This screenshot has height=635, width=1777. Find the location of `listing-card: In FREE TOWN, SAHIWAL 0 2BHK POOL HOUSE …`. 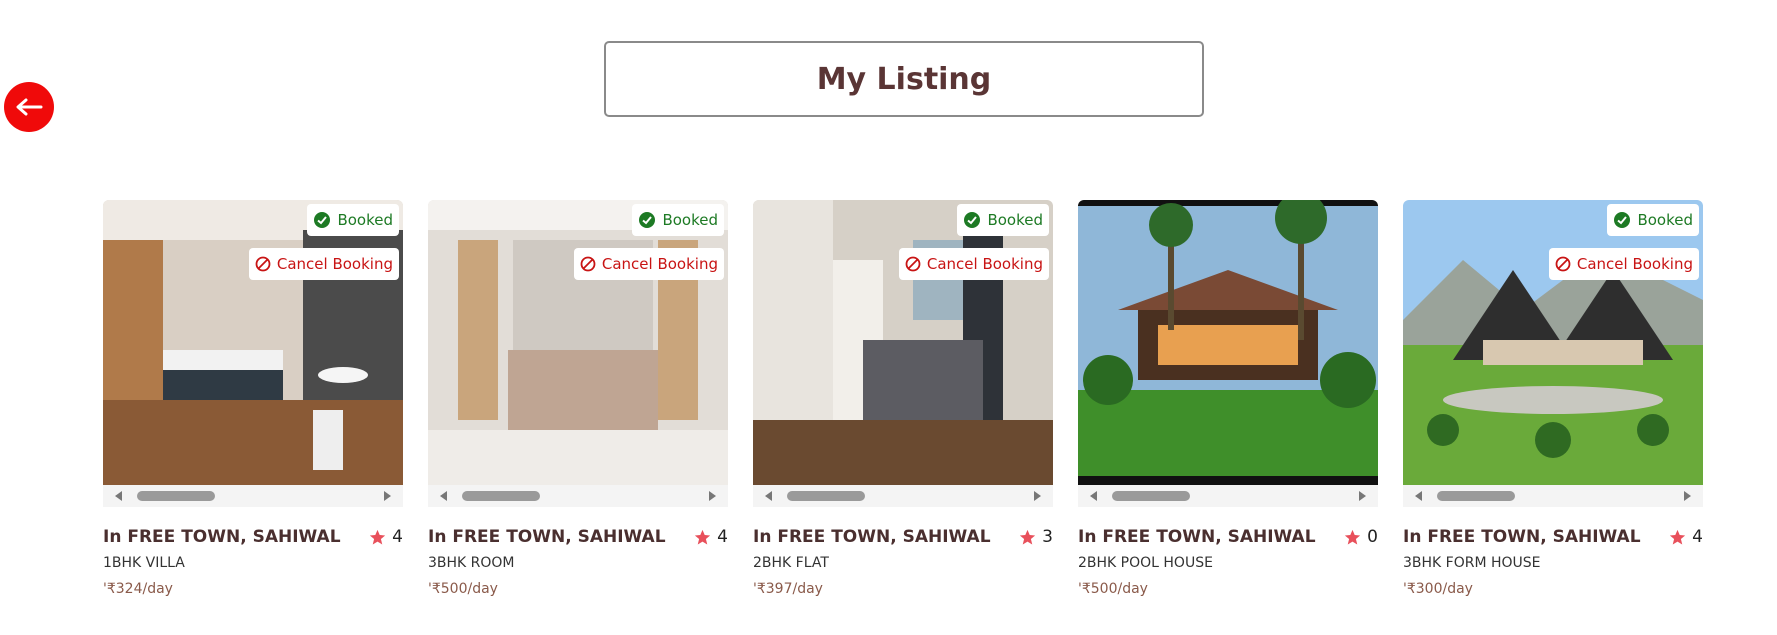

listing-card: In FREE TOWN, SAHIWAL 0 2BHK POOL HOUSE … is located at coordinates (1228, 398).